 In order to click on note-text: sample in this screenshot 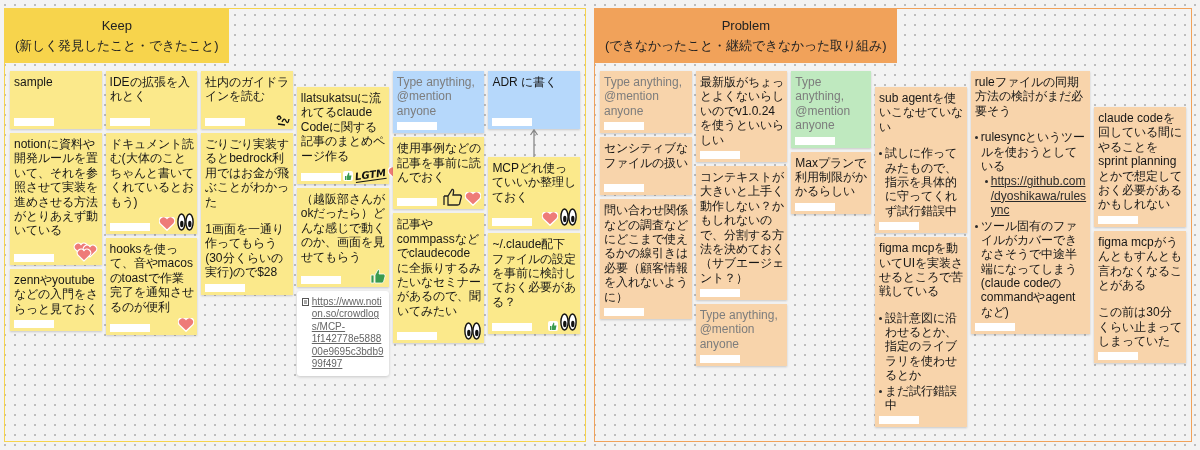, I will do `click(34, 82)`.